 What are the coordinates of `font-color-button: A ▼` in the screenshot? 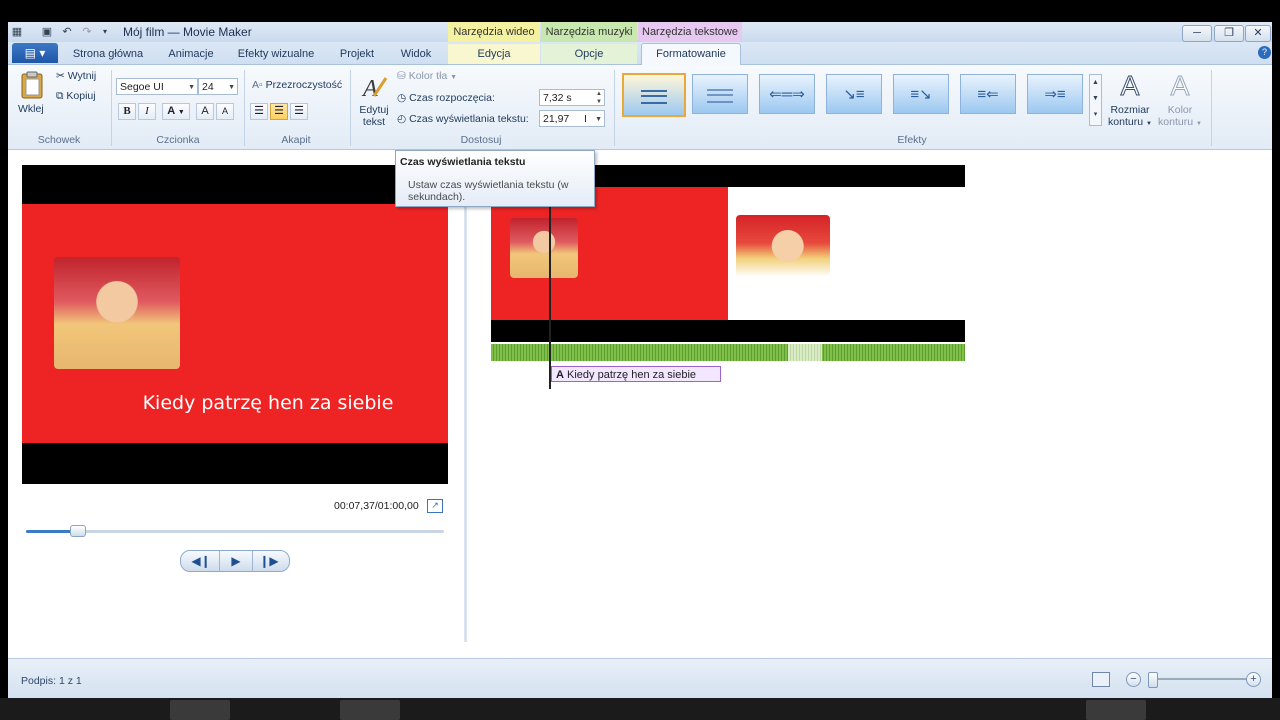 It's located at (176, 111).